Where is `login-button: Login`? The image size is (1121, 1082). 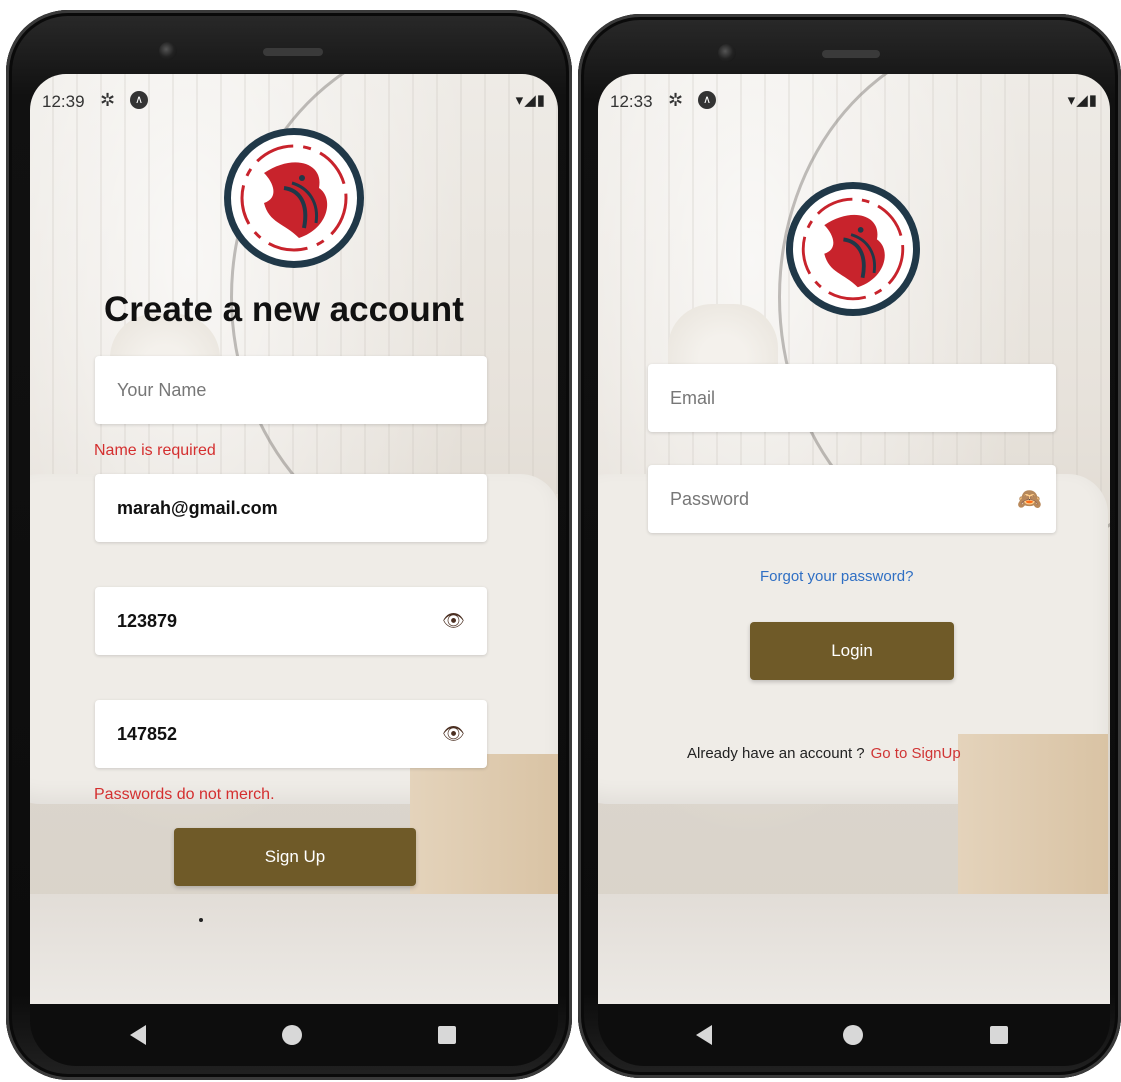
login-button: Login is located at coordinates (852, 651).